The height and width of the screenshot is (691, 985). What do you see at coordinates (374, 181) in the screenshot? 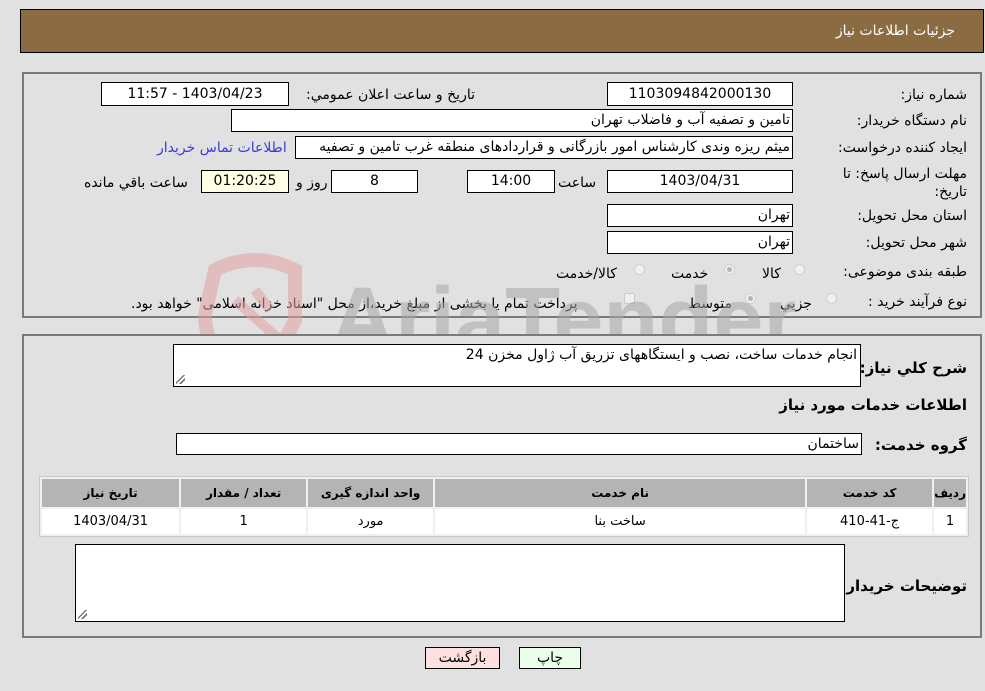
I see `remaining-days-field: 8` at bounding box center [374, 181].